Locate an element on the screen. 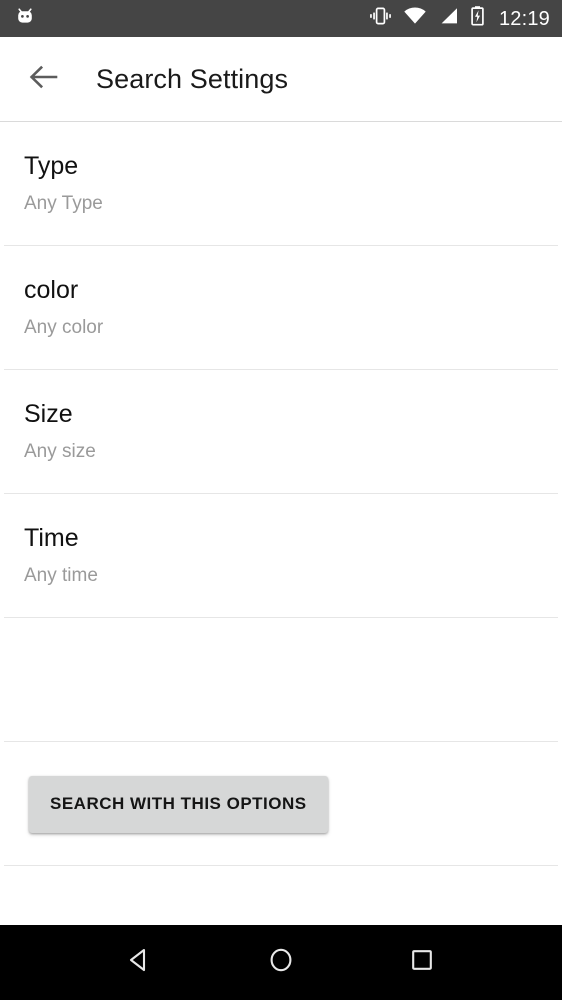 This screenshot has width=562, height=1000. pref-summary: Any size is located at coordinates (60, 451).